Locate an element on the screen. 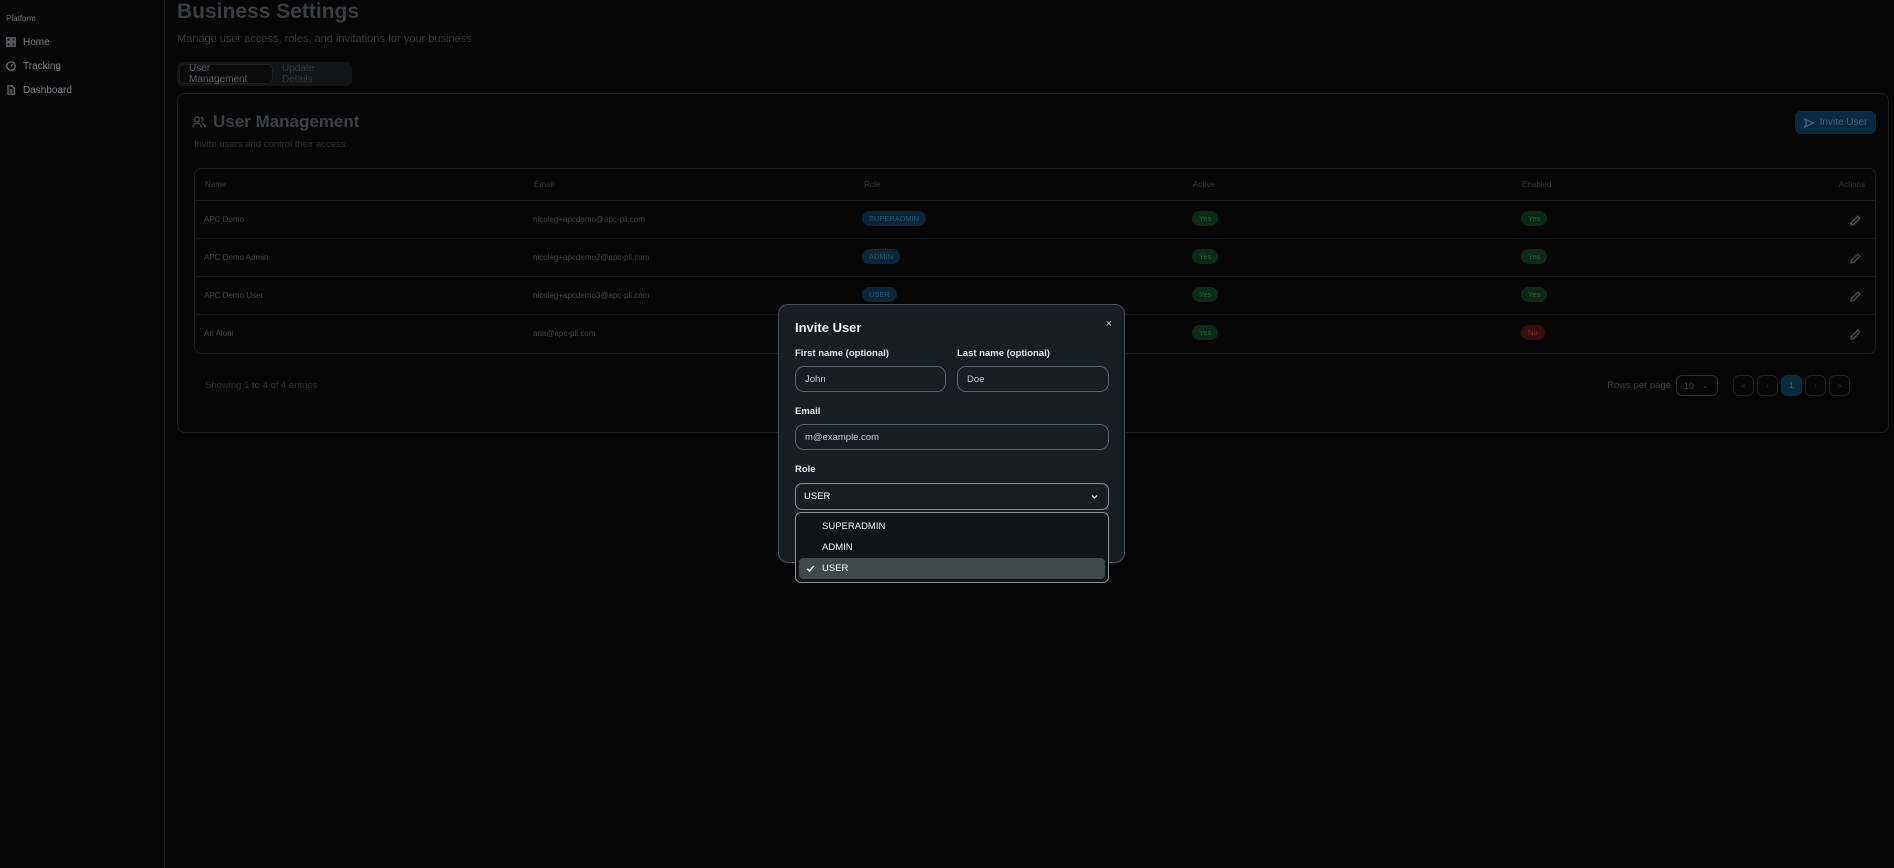 This screenshot has height=868, width=1894. cell-name: APC Demo is located at coordinates (224, 219).